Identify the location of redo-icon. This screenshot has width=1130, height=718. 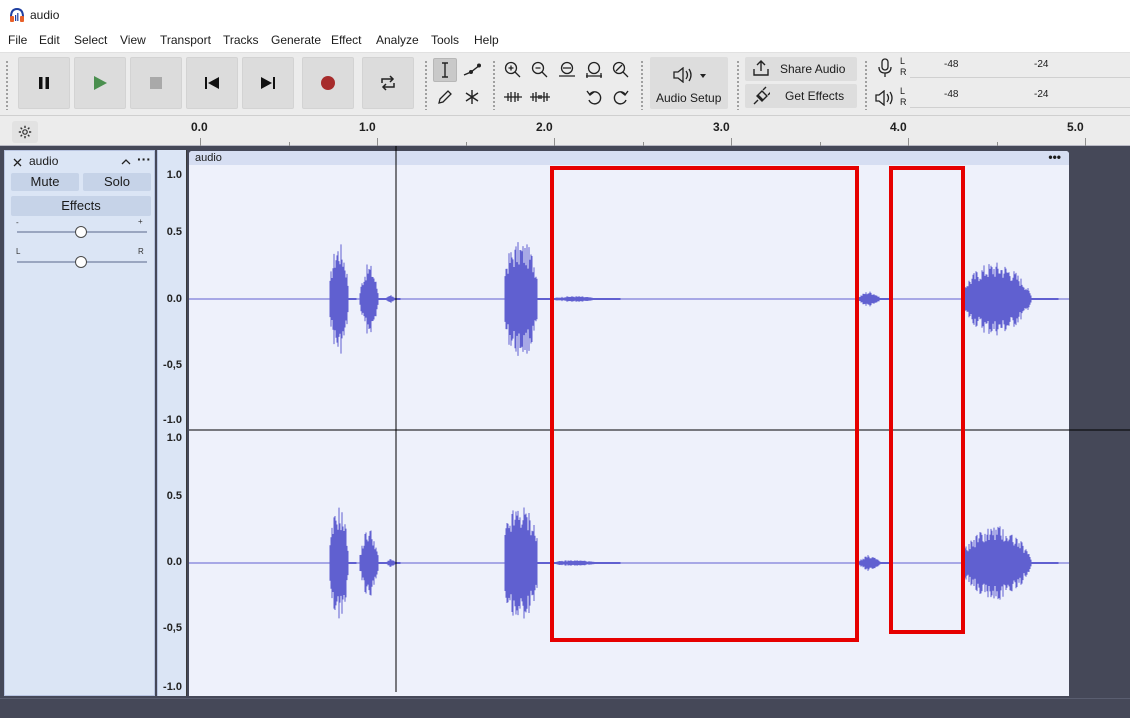
(621, 97).